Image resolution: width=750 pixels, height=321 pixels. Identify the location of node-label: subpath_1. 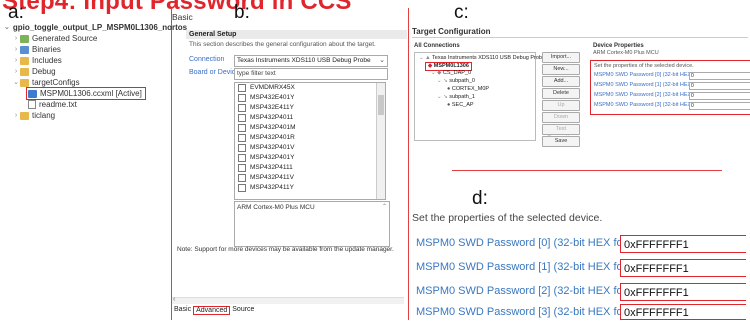
(462, 97).